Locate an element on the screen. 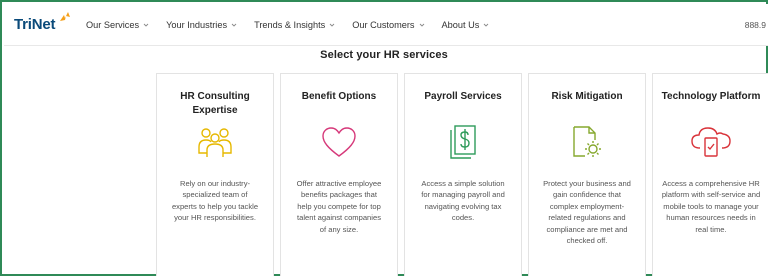 Image resolution: width=768 pixels, height=276 pixels. nav-our-customers: Our Customers is located at coordinates (388, 25).